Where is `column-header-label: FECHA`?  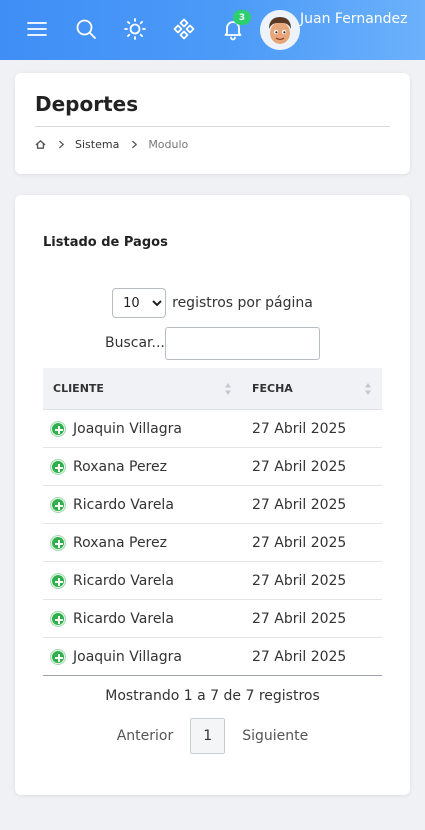 column-header-label: FECHA is located at coordinates (272, 388).